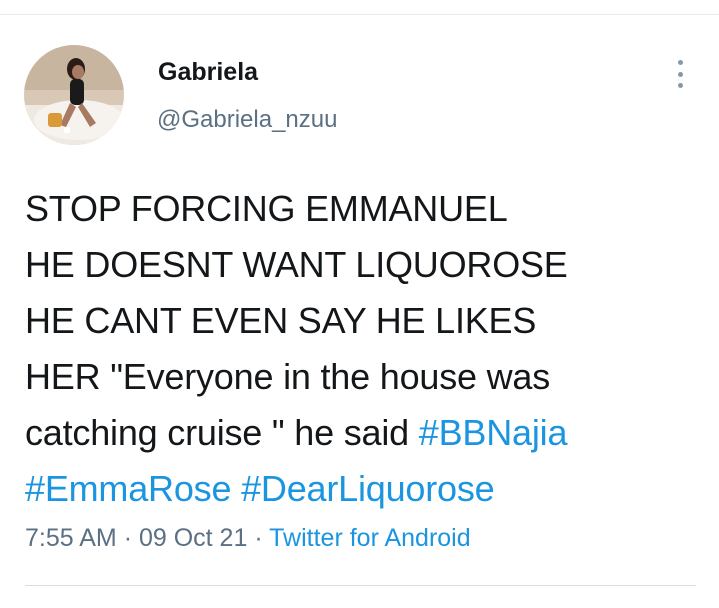 This screenshot has width=719, height=608. Describe the element at coordinates (360, 585) in the screenshot. I see `bottom-divider` at that location.